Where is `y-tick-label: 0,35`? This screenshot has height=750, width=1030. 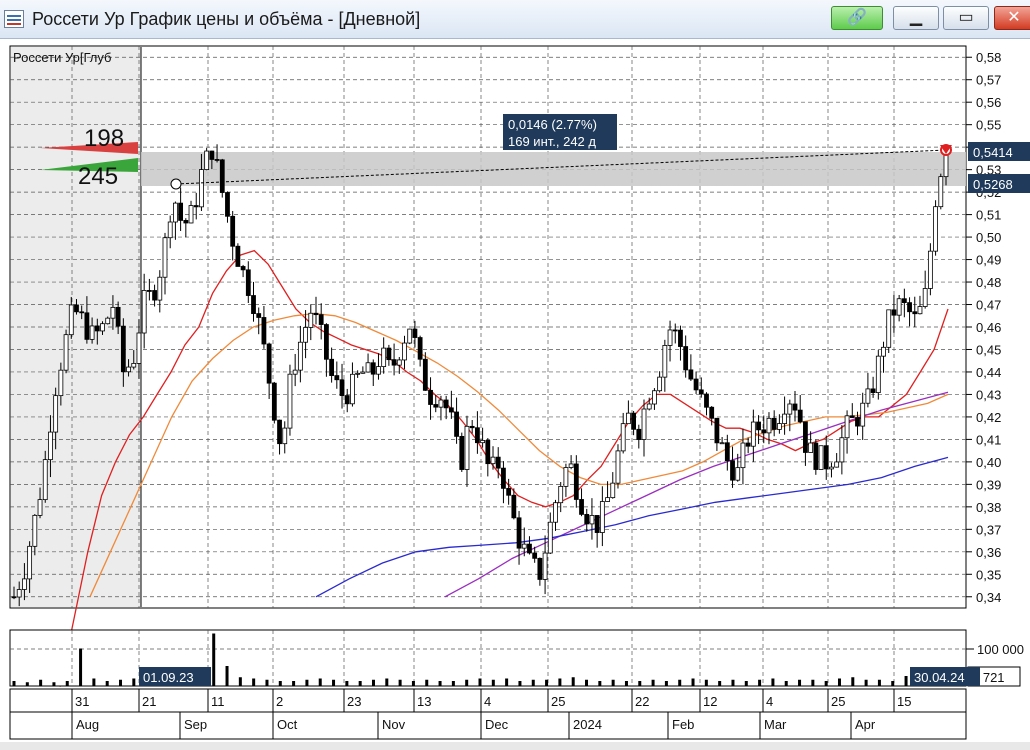 y-tick-label: 0,35 is located at coordinates (988, 574).